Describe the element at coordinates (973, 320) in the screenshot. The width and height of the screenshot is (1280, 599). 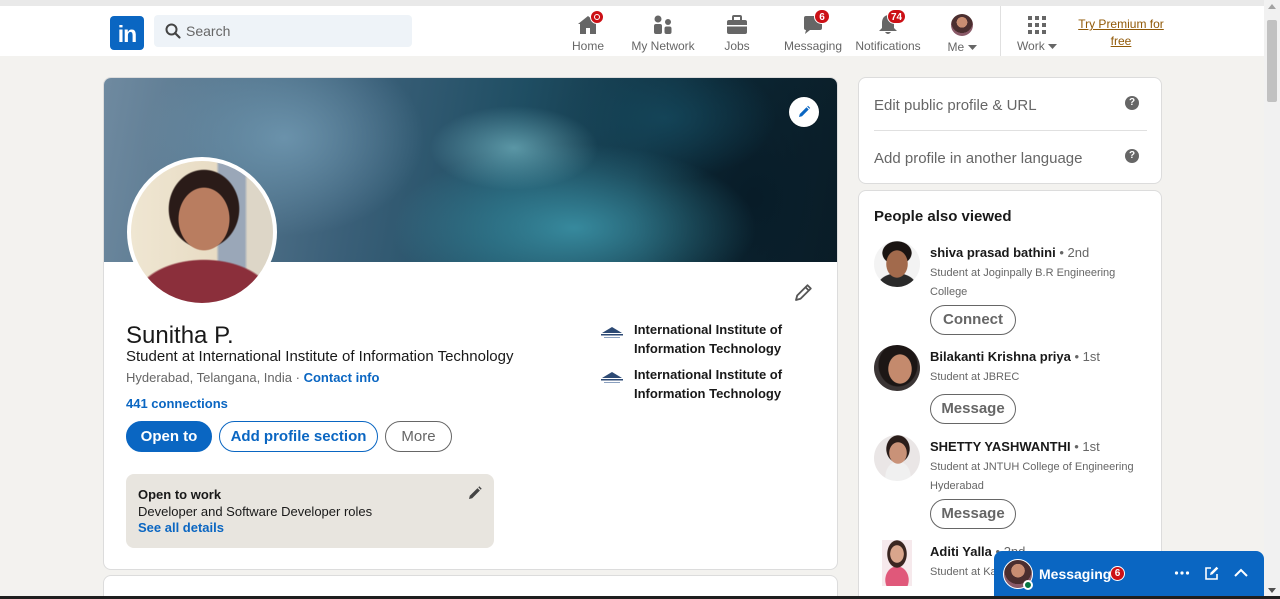
I see `connect-button: Connect` at that location.